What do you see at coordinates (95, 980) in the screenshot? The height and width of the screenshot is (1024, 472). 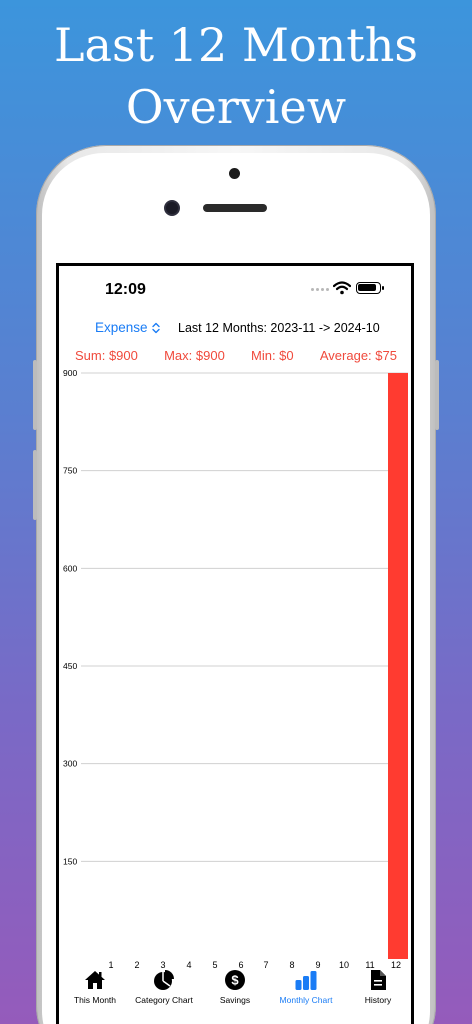 I see `house-icon` at bounding box center [95, 980].